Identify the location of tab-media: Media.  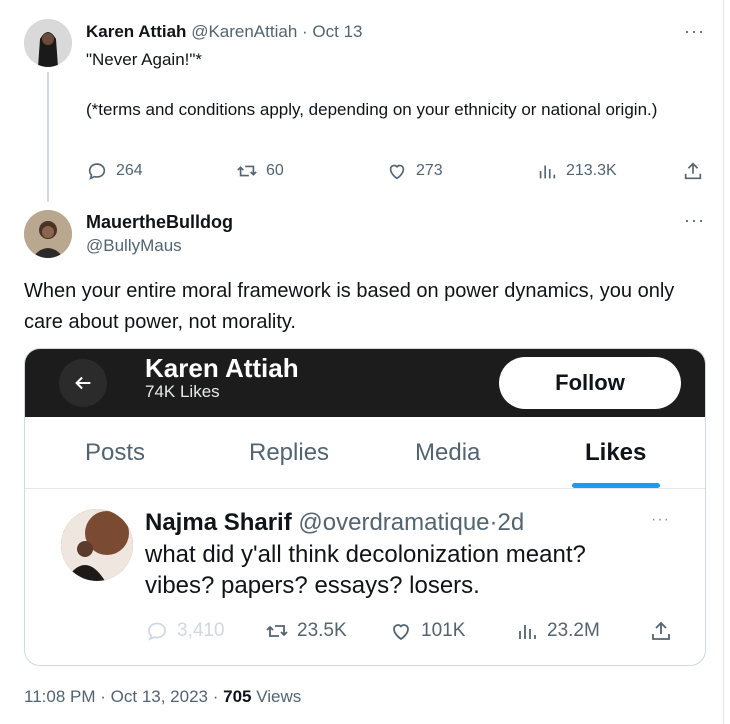
(447, 453).